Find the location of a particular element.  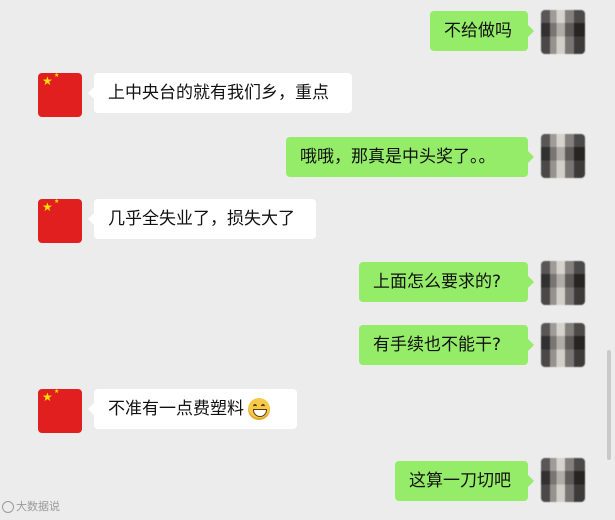

message-bubble: 哦哦，那真是中头奖了。。 is located at coordinates (410, 157).